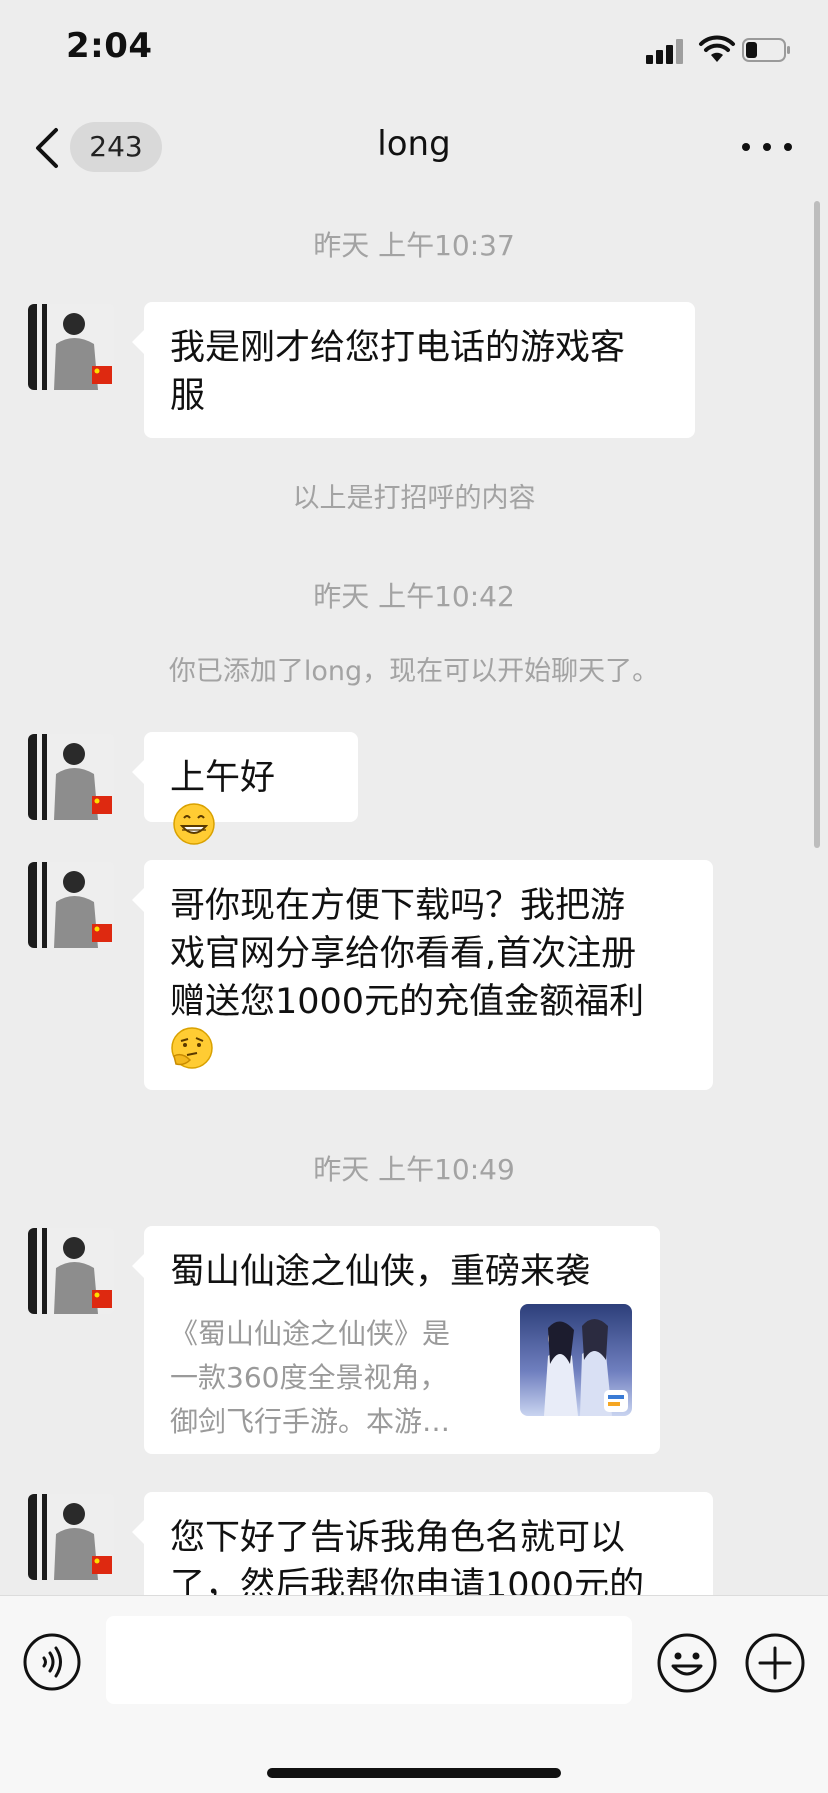  I want to click on timestamp: 昨天 上午10:42, so click(414, 596).